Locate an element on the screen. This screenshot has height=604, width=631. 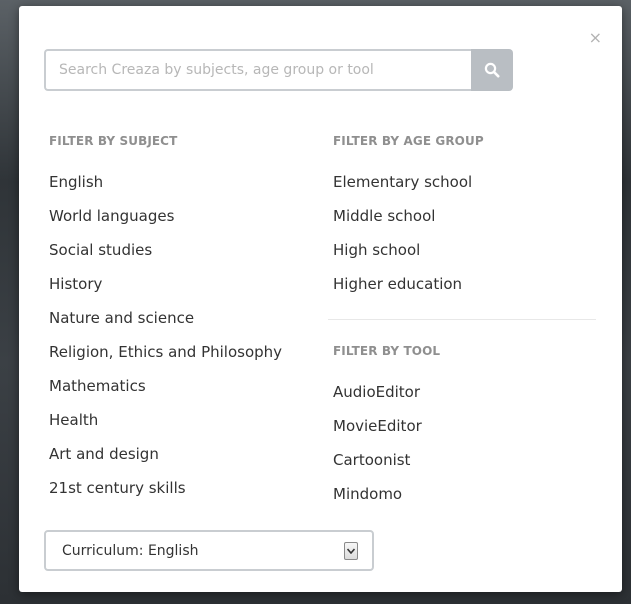
search-button is located at coordinates (492, 70).